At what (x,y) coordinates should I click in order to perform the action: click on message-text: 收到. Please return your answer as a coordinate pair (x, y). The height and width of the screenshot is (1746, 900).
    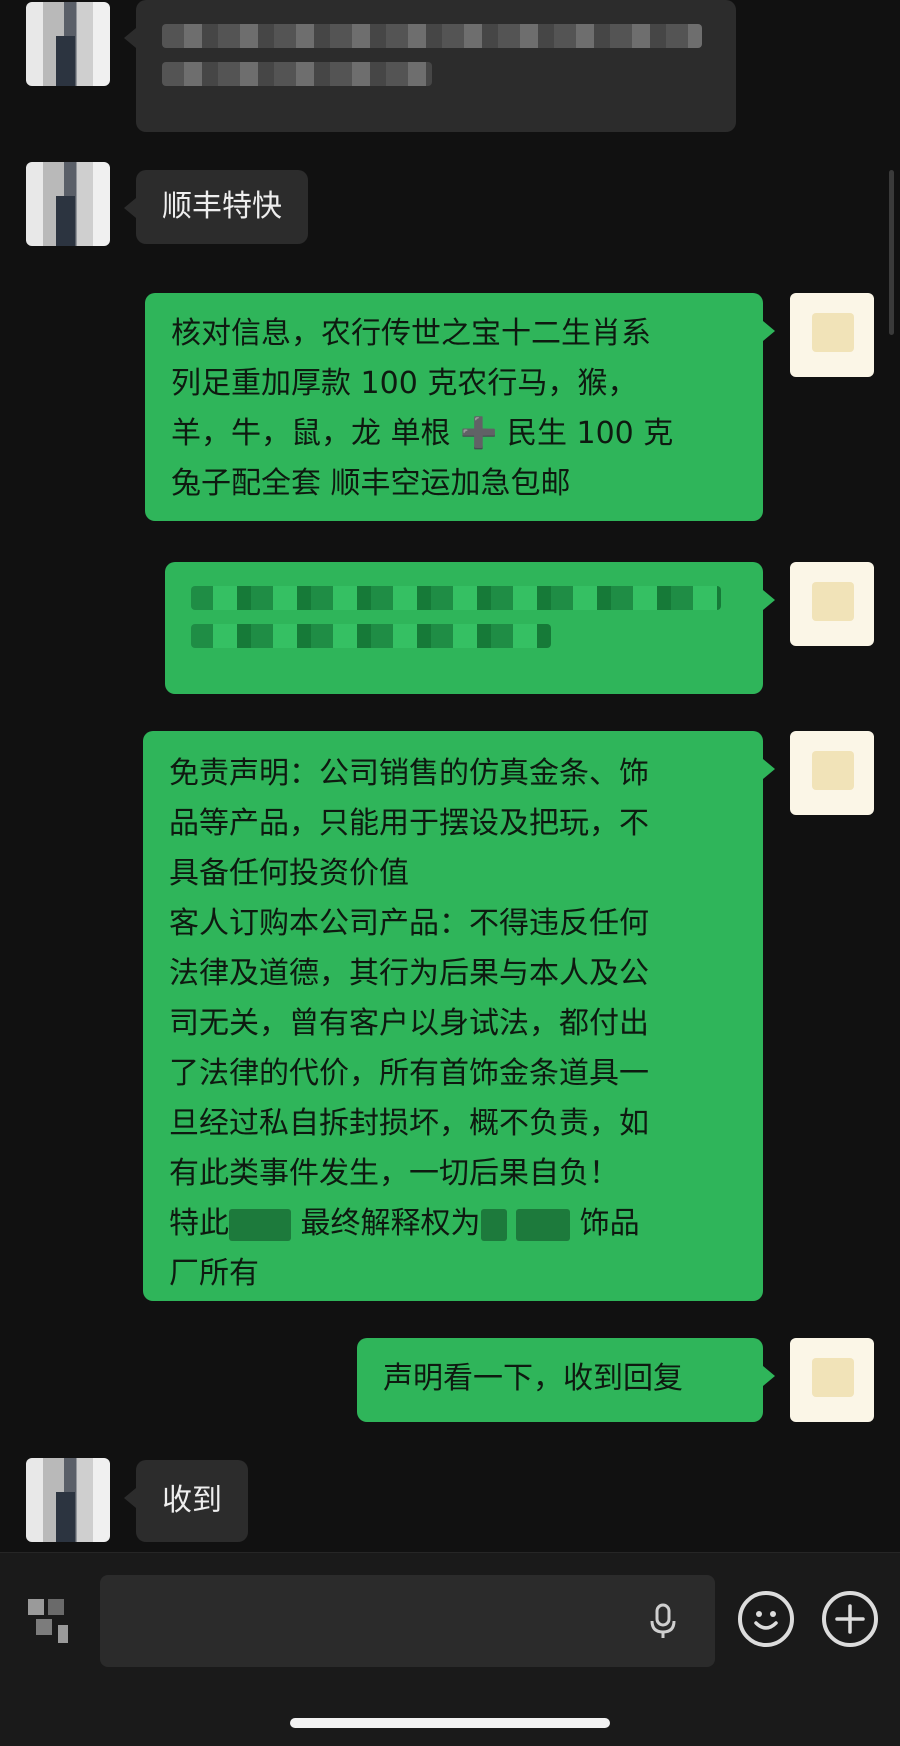
    Looking at the image, I should click on (192, 1500).